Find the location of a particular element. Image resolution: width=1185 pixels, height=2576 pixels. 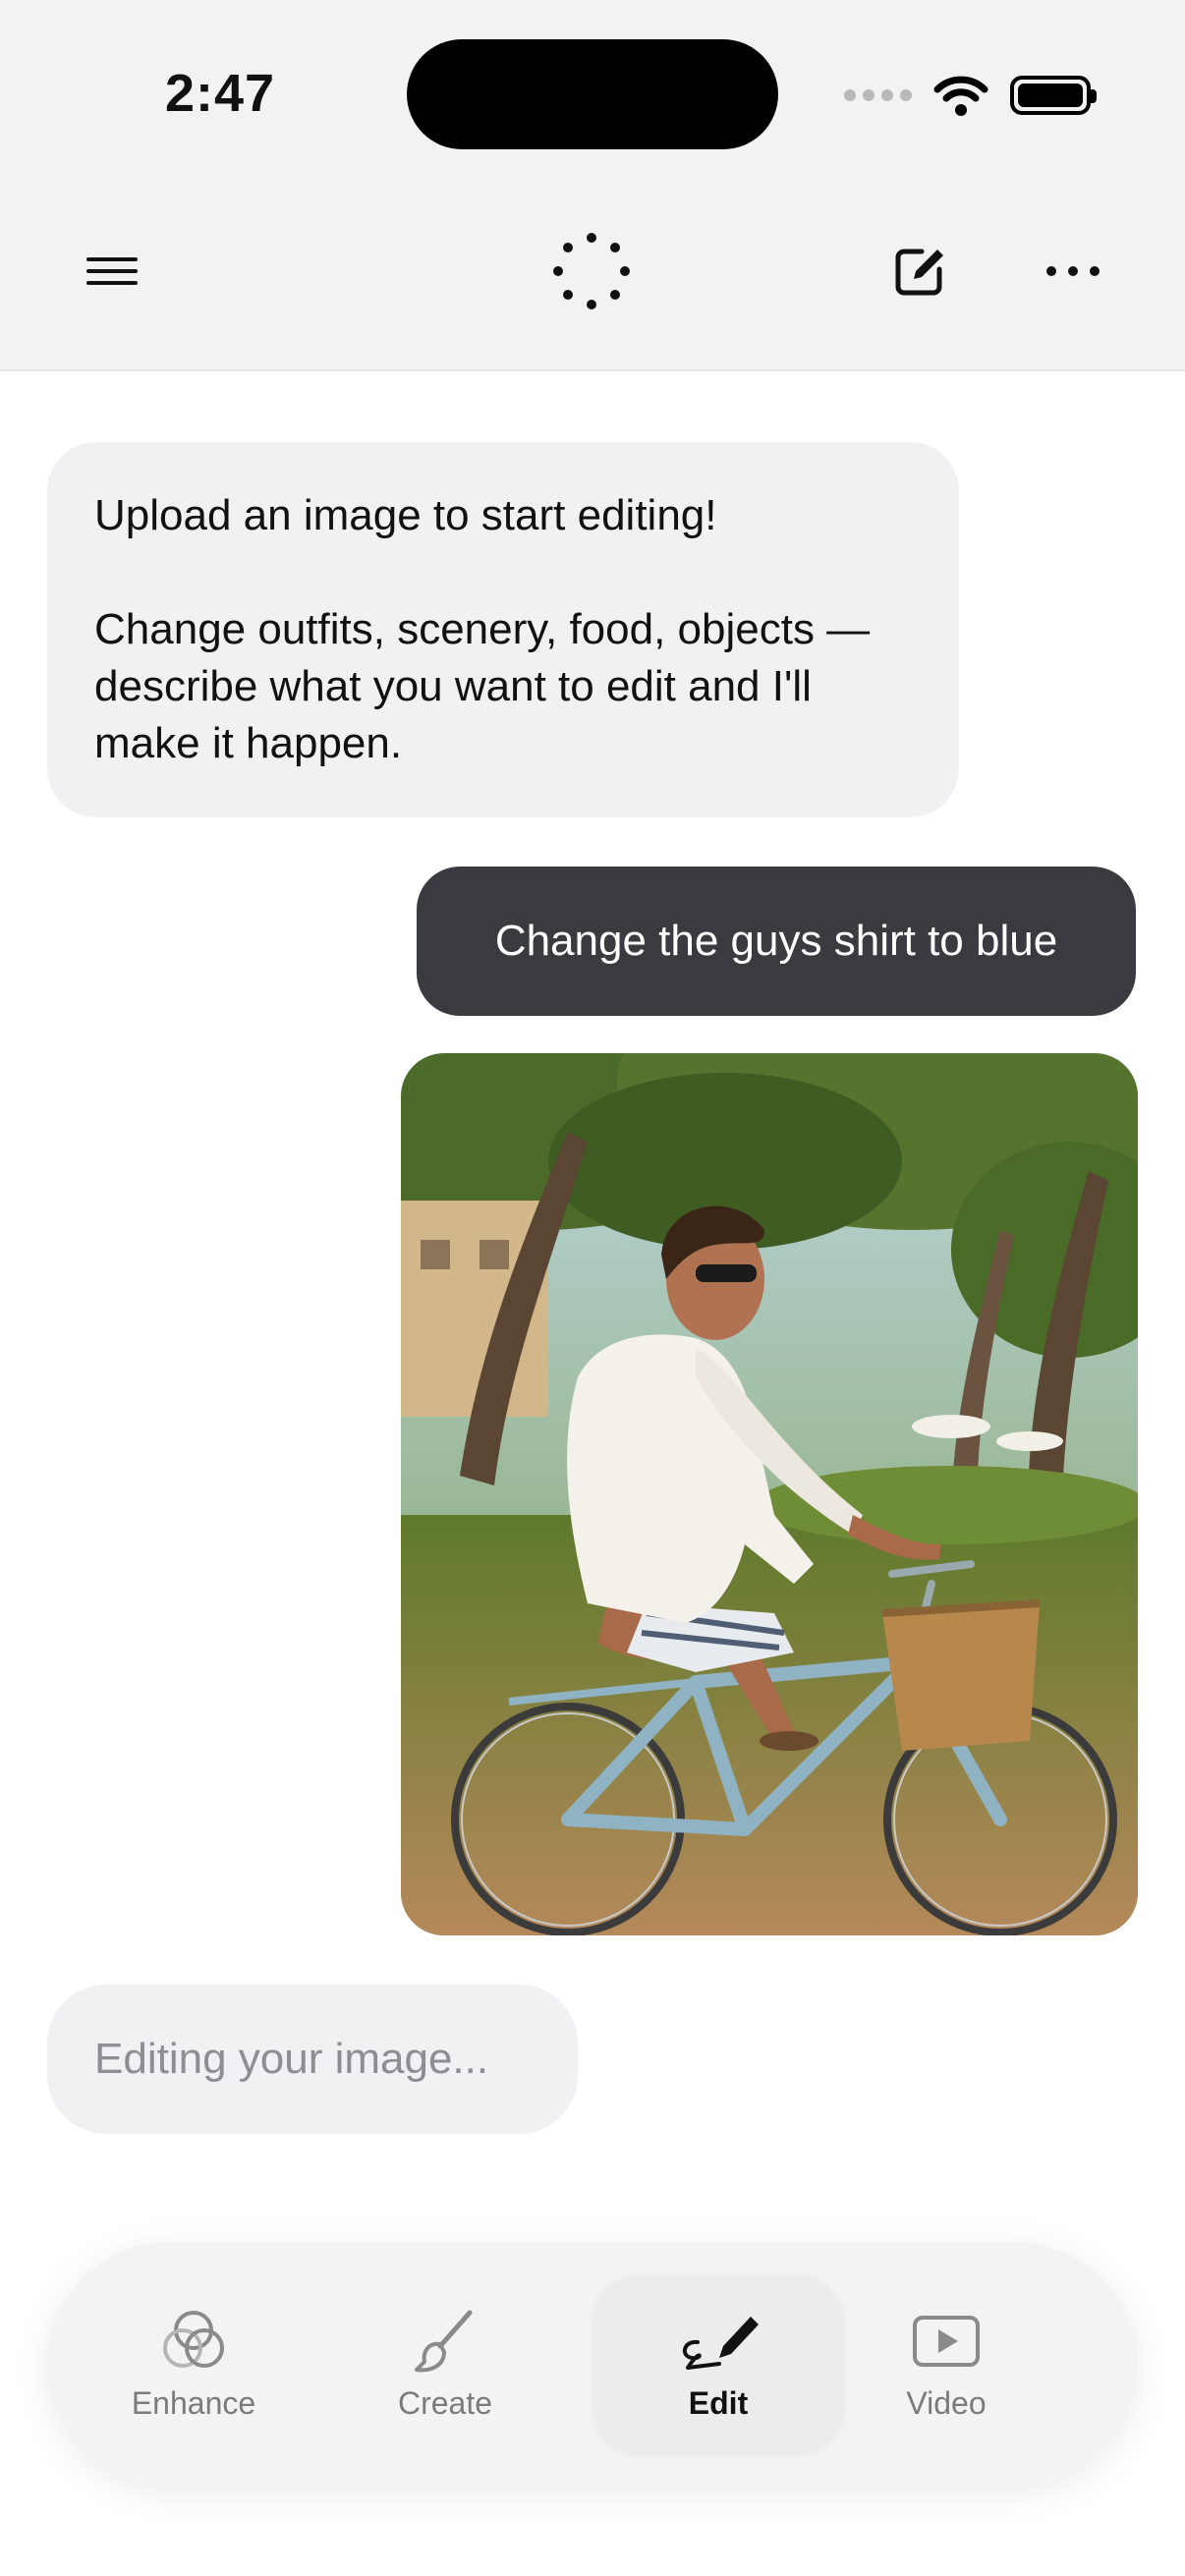

status-time: 2:47 is located at coordinates (221, 93).